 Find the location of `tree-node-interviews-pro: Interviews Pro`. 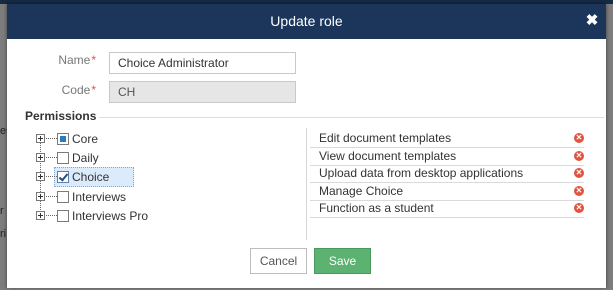

tree-node-interviews-pro: Interviews Pro is located at coordinates (82, 216).